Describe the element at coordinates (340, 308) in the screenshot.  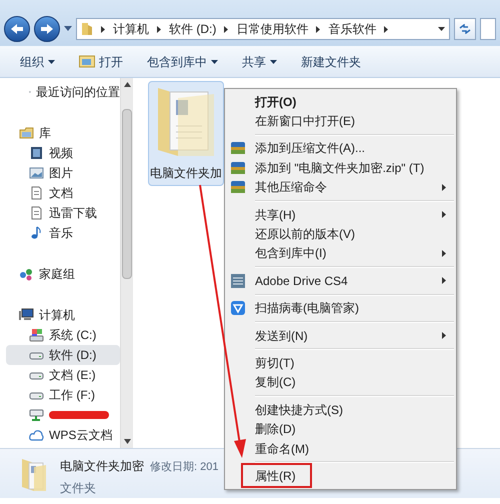
I see `menu-item: 扫描病毒(电脑管家)` at that location.